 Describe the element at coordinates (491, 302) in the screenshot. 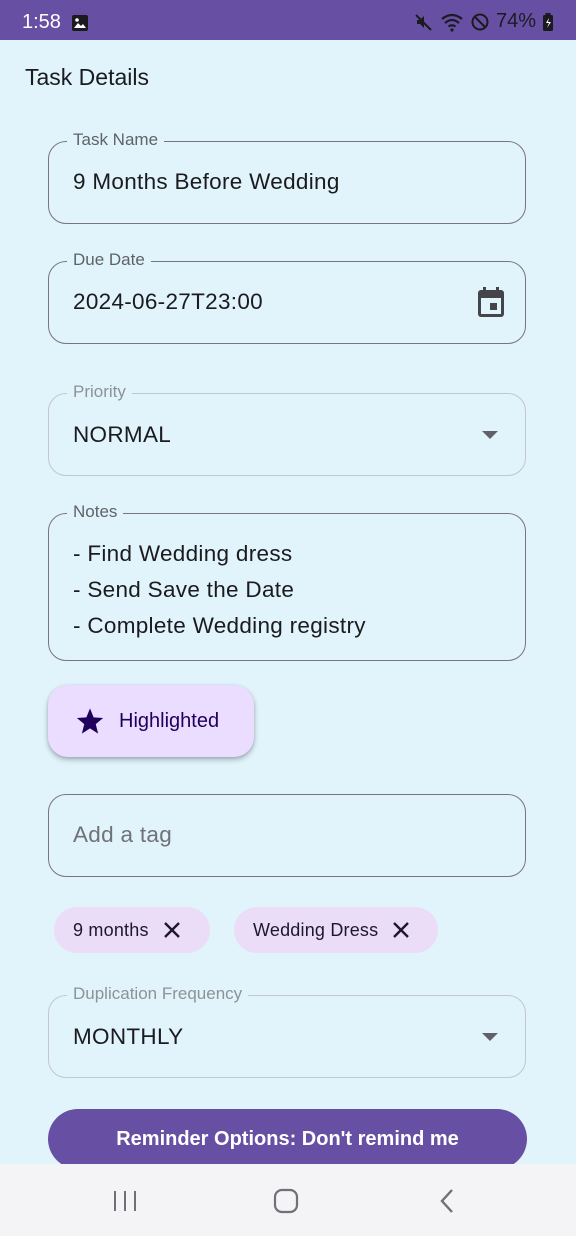

I see `calendar-icon` at that location.